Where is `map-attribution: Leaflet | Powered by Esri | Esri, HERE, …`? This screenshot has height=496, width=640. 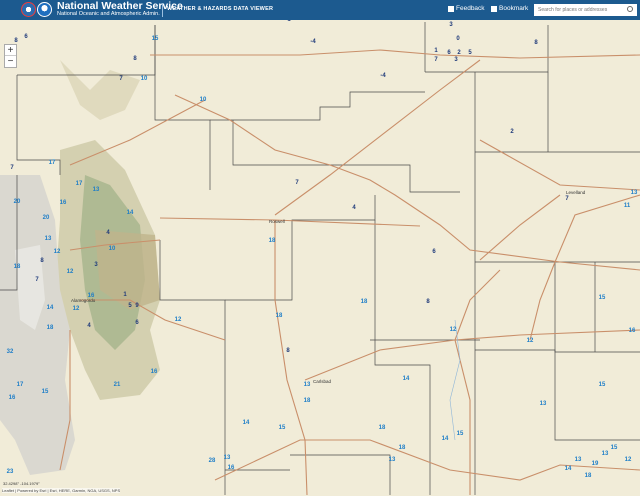
map-attribution: Leaflet | Powered by Esri | Esri, HERE, … is located at coordinates (61, 490).